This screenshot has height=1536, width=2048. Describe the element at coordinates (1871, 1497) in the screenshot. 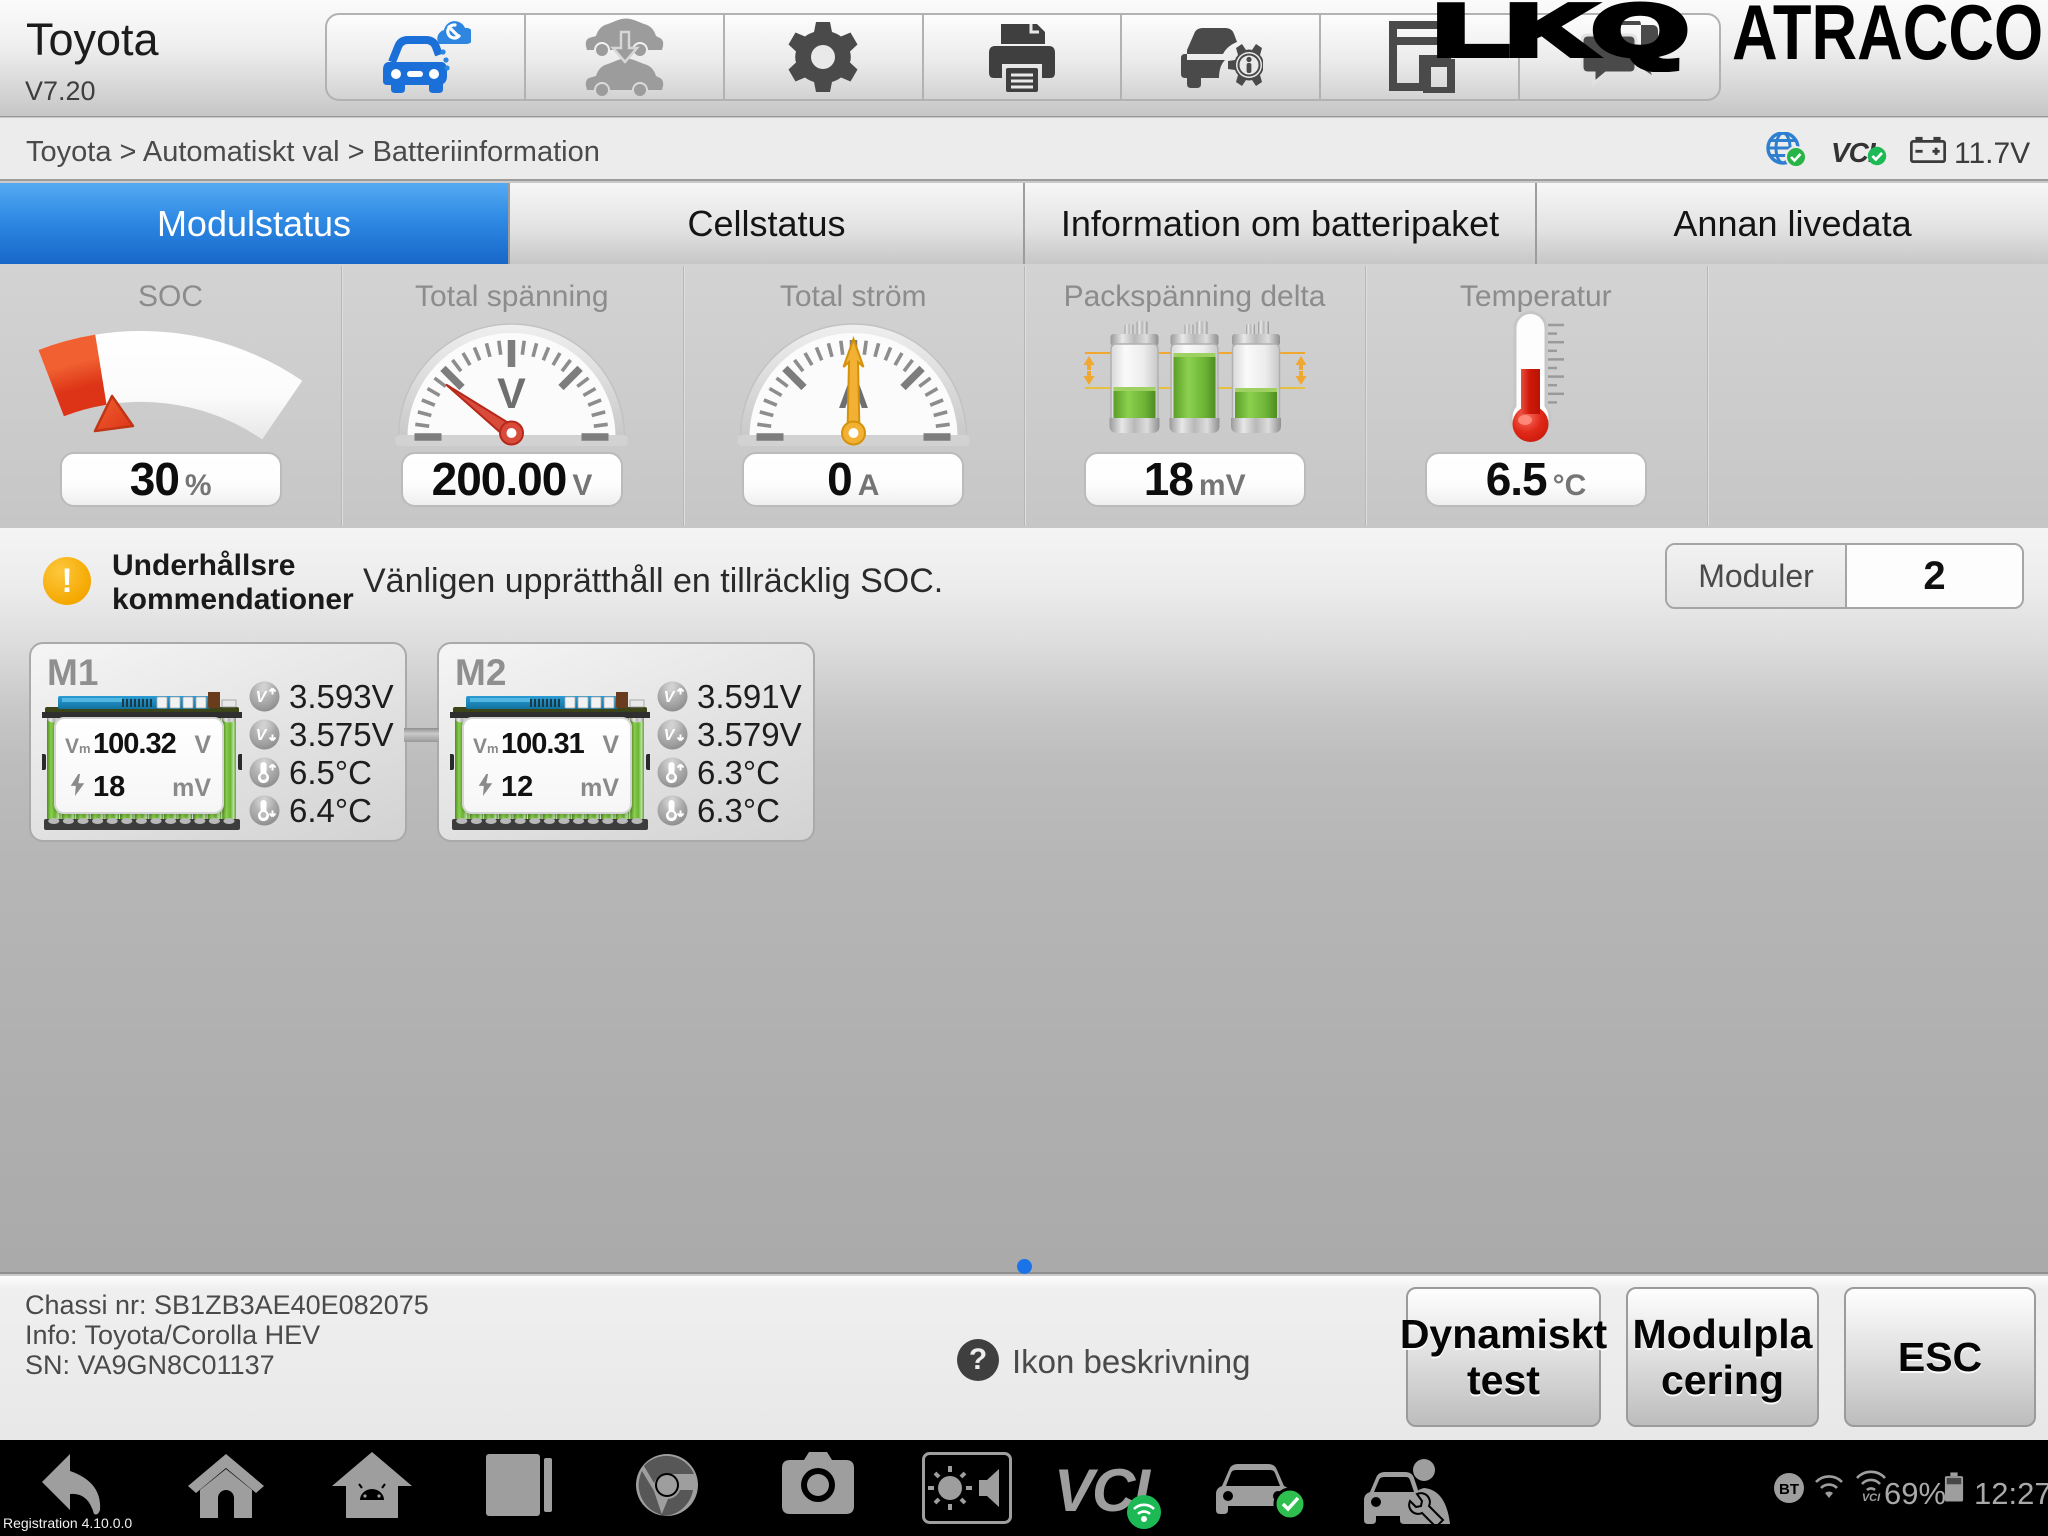

I see `svg-text: VCI` at that location.